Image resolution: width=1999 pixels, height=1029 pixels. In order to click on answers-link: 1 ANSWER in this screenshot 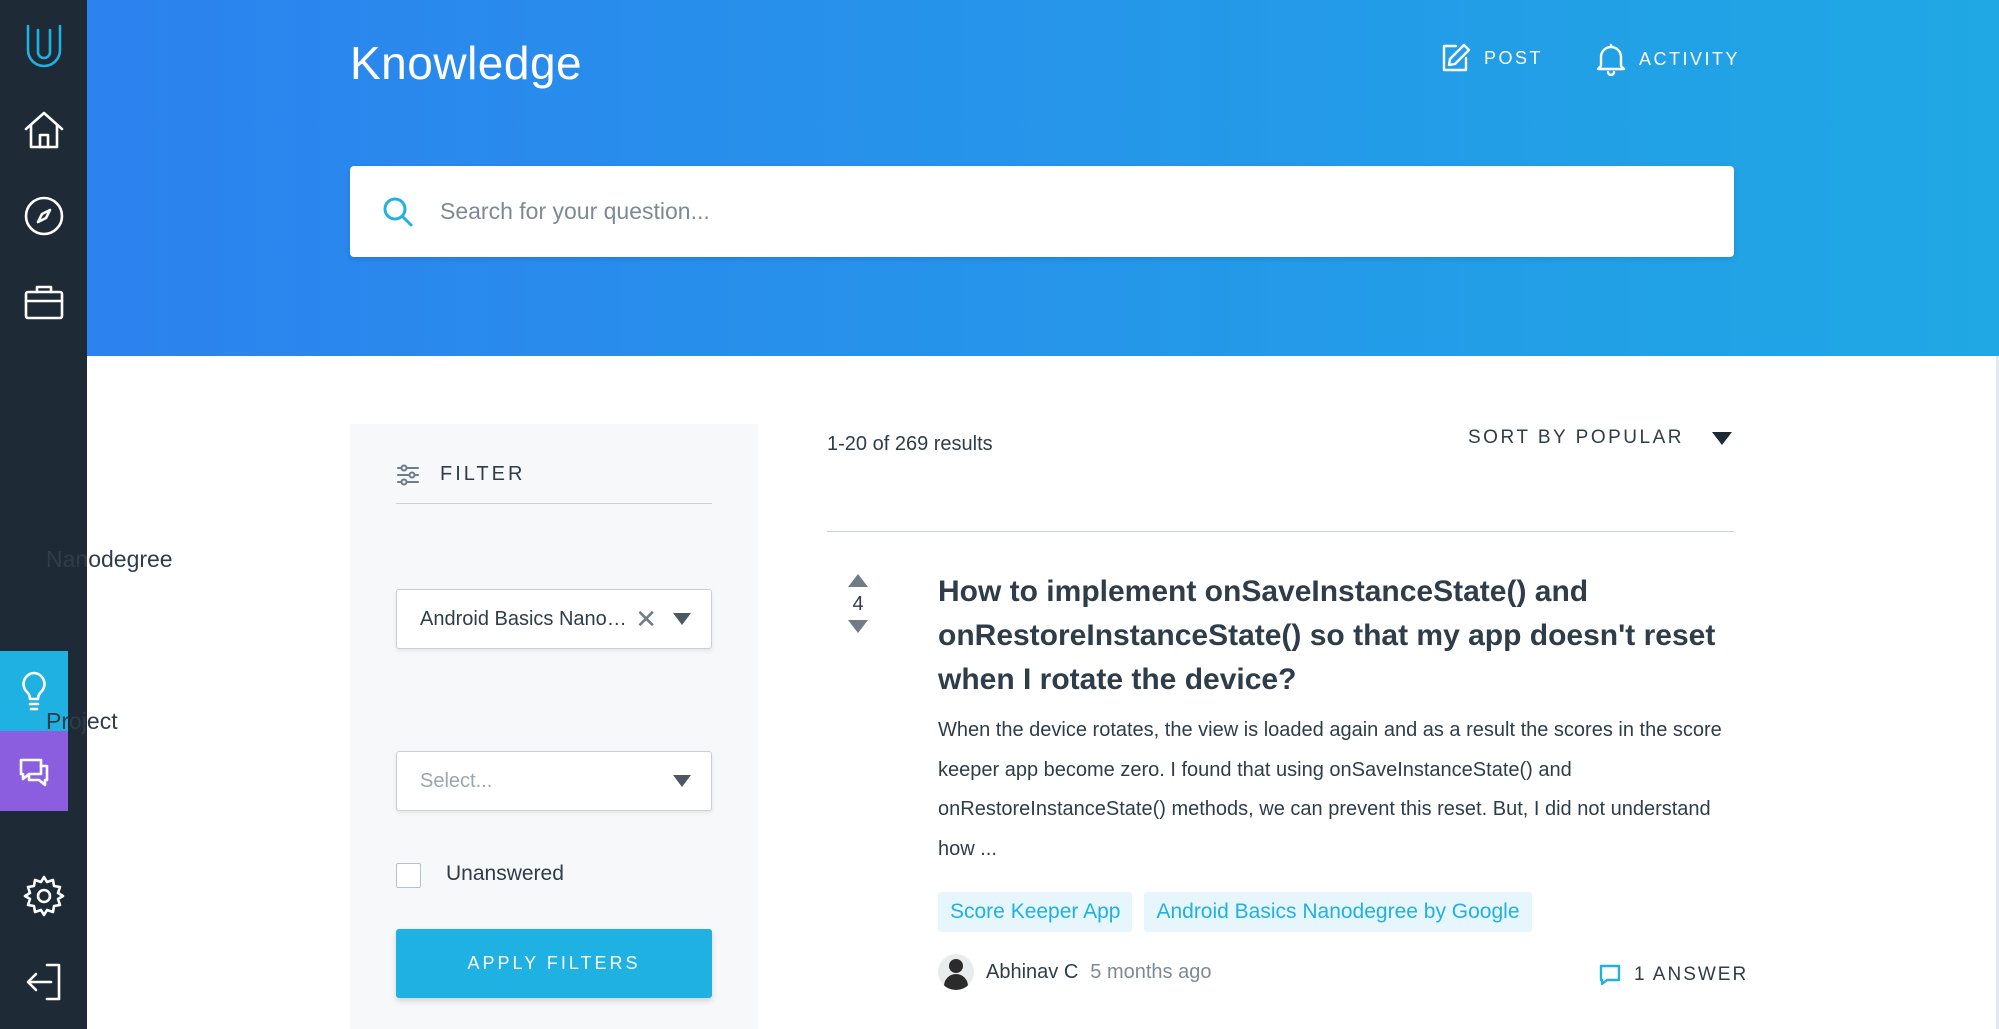, I will do `click(1673, 975)`.